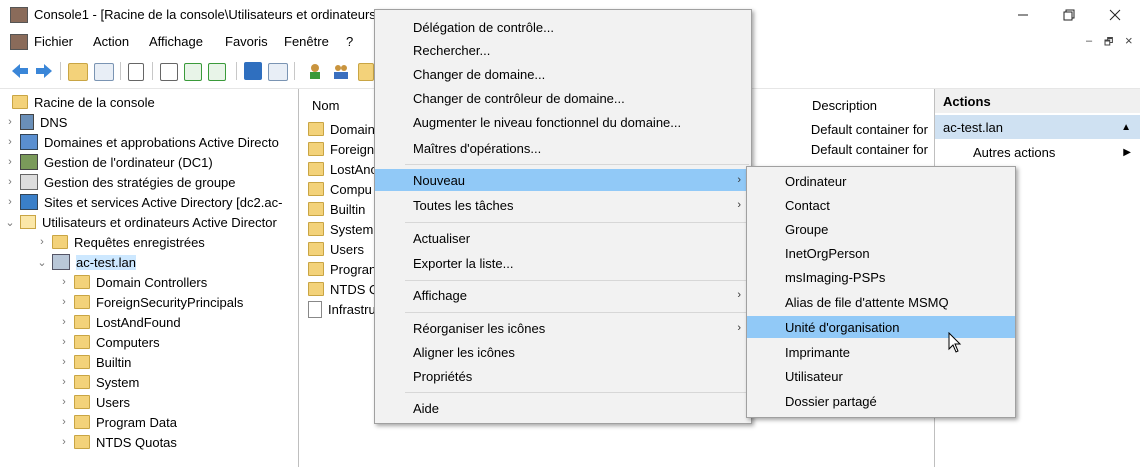 The image size is (1140, 467). Describe the element at coordinates (149, 122) in the screenshot. I see `tree-item: › DNS` at that location.